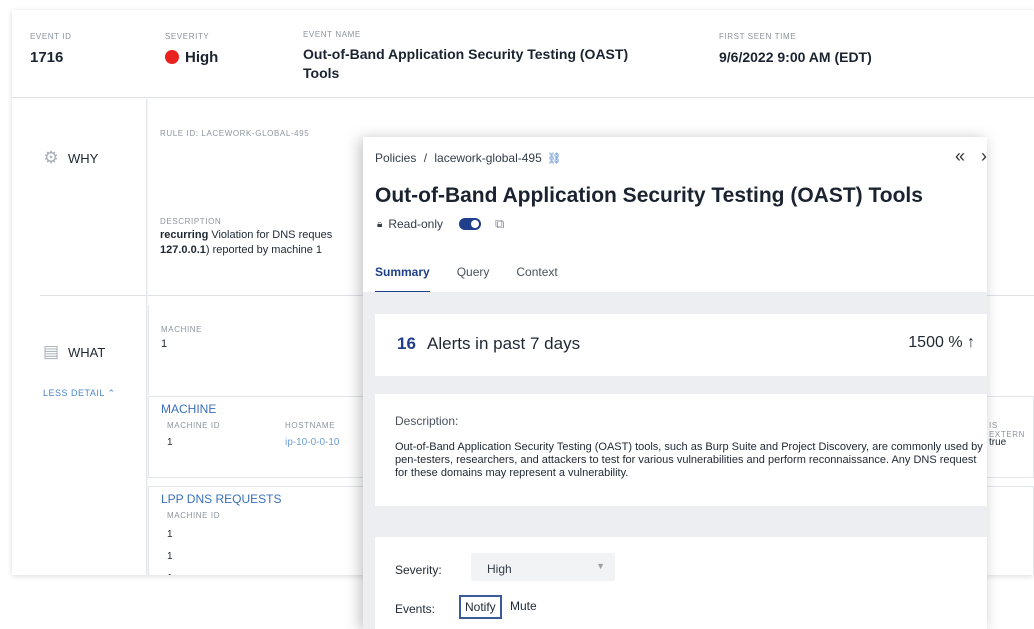  What do you see at coordinates (202, 57) in the screenshot?
I see `severity-text: High` at bounding box center [202, 57].